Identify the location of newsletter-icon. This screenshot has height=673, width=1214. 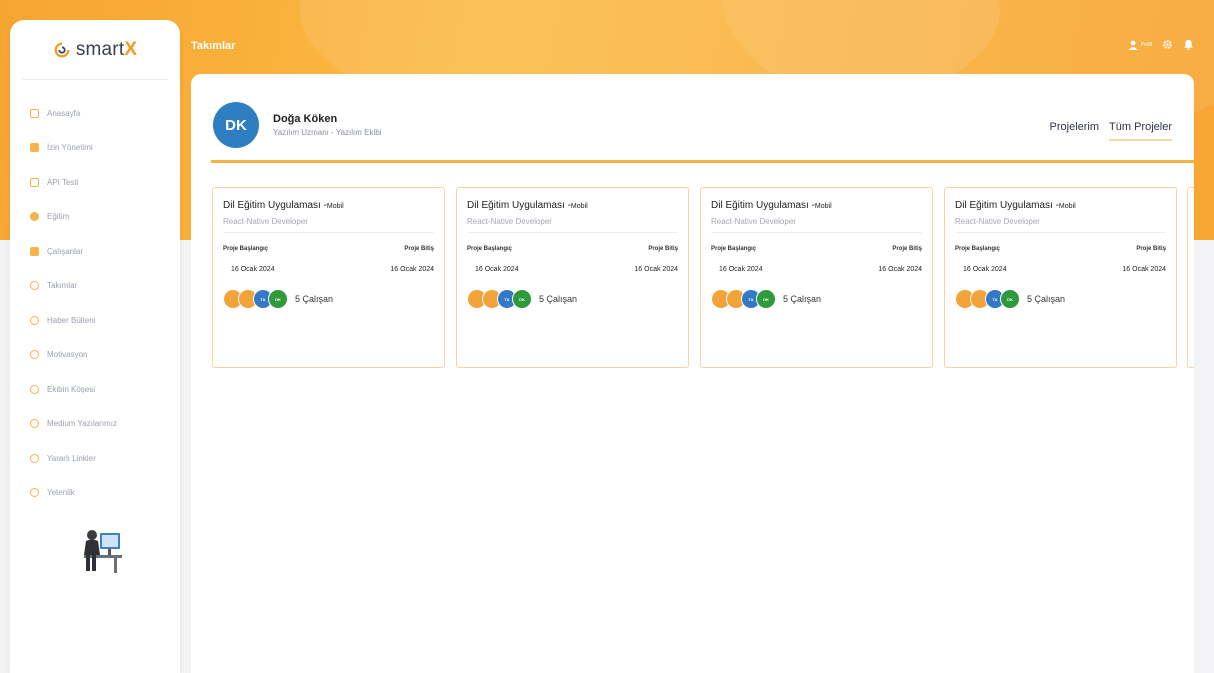
(34, 320).